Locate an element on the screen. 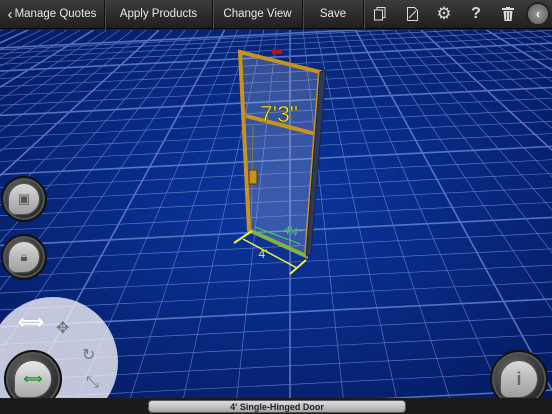  apply-products-button: Apply Products is located at coordinates (158, 14).